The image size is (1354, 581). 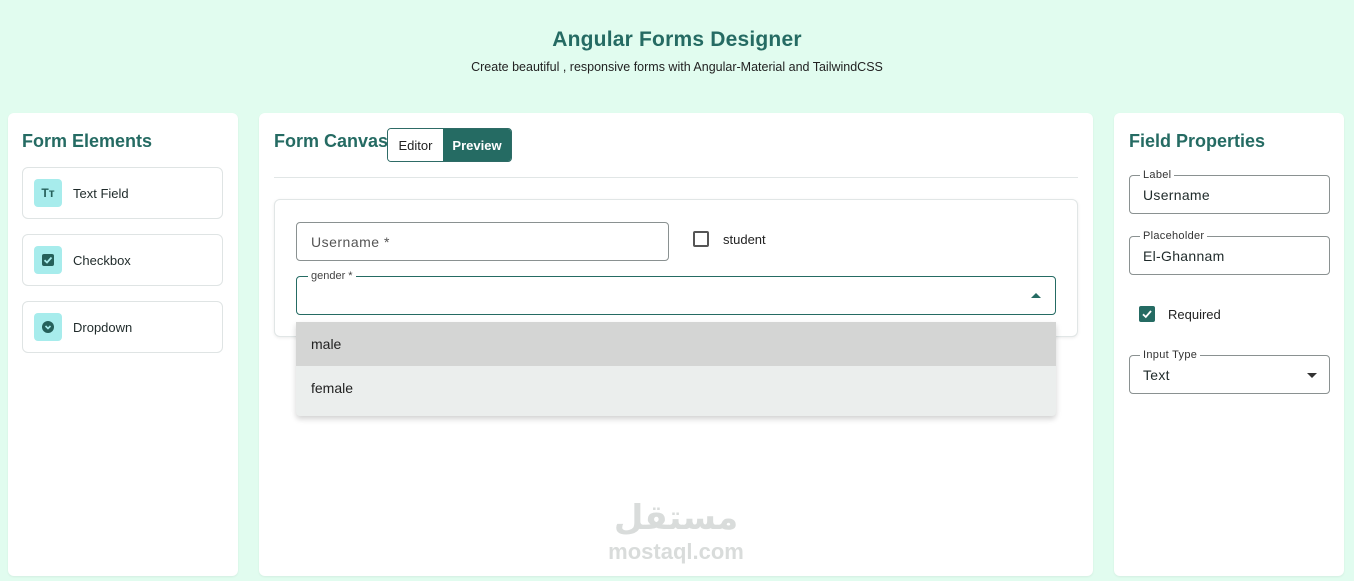 I want to click on student-label: student, so click(x=744, y=239).